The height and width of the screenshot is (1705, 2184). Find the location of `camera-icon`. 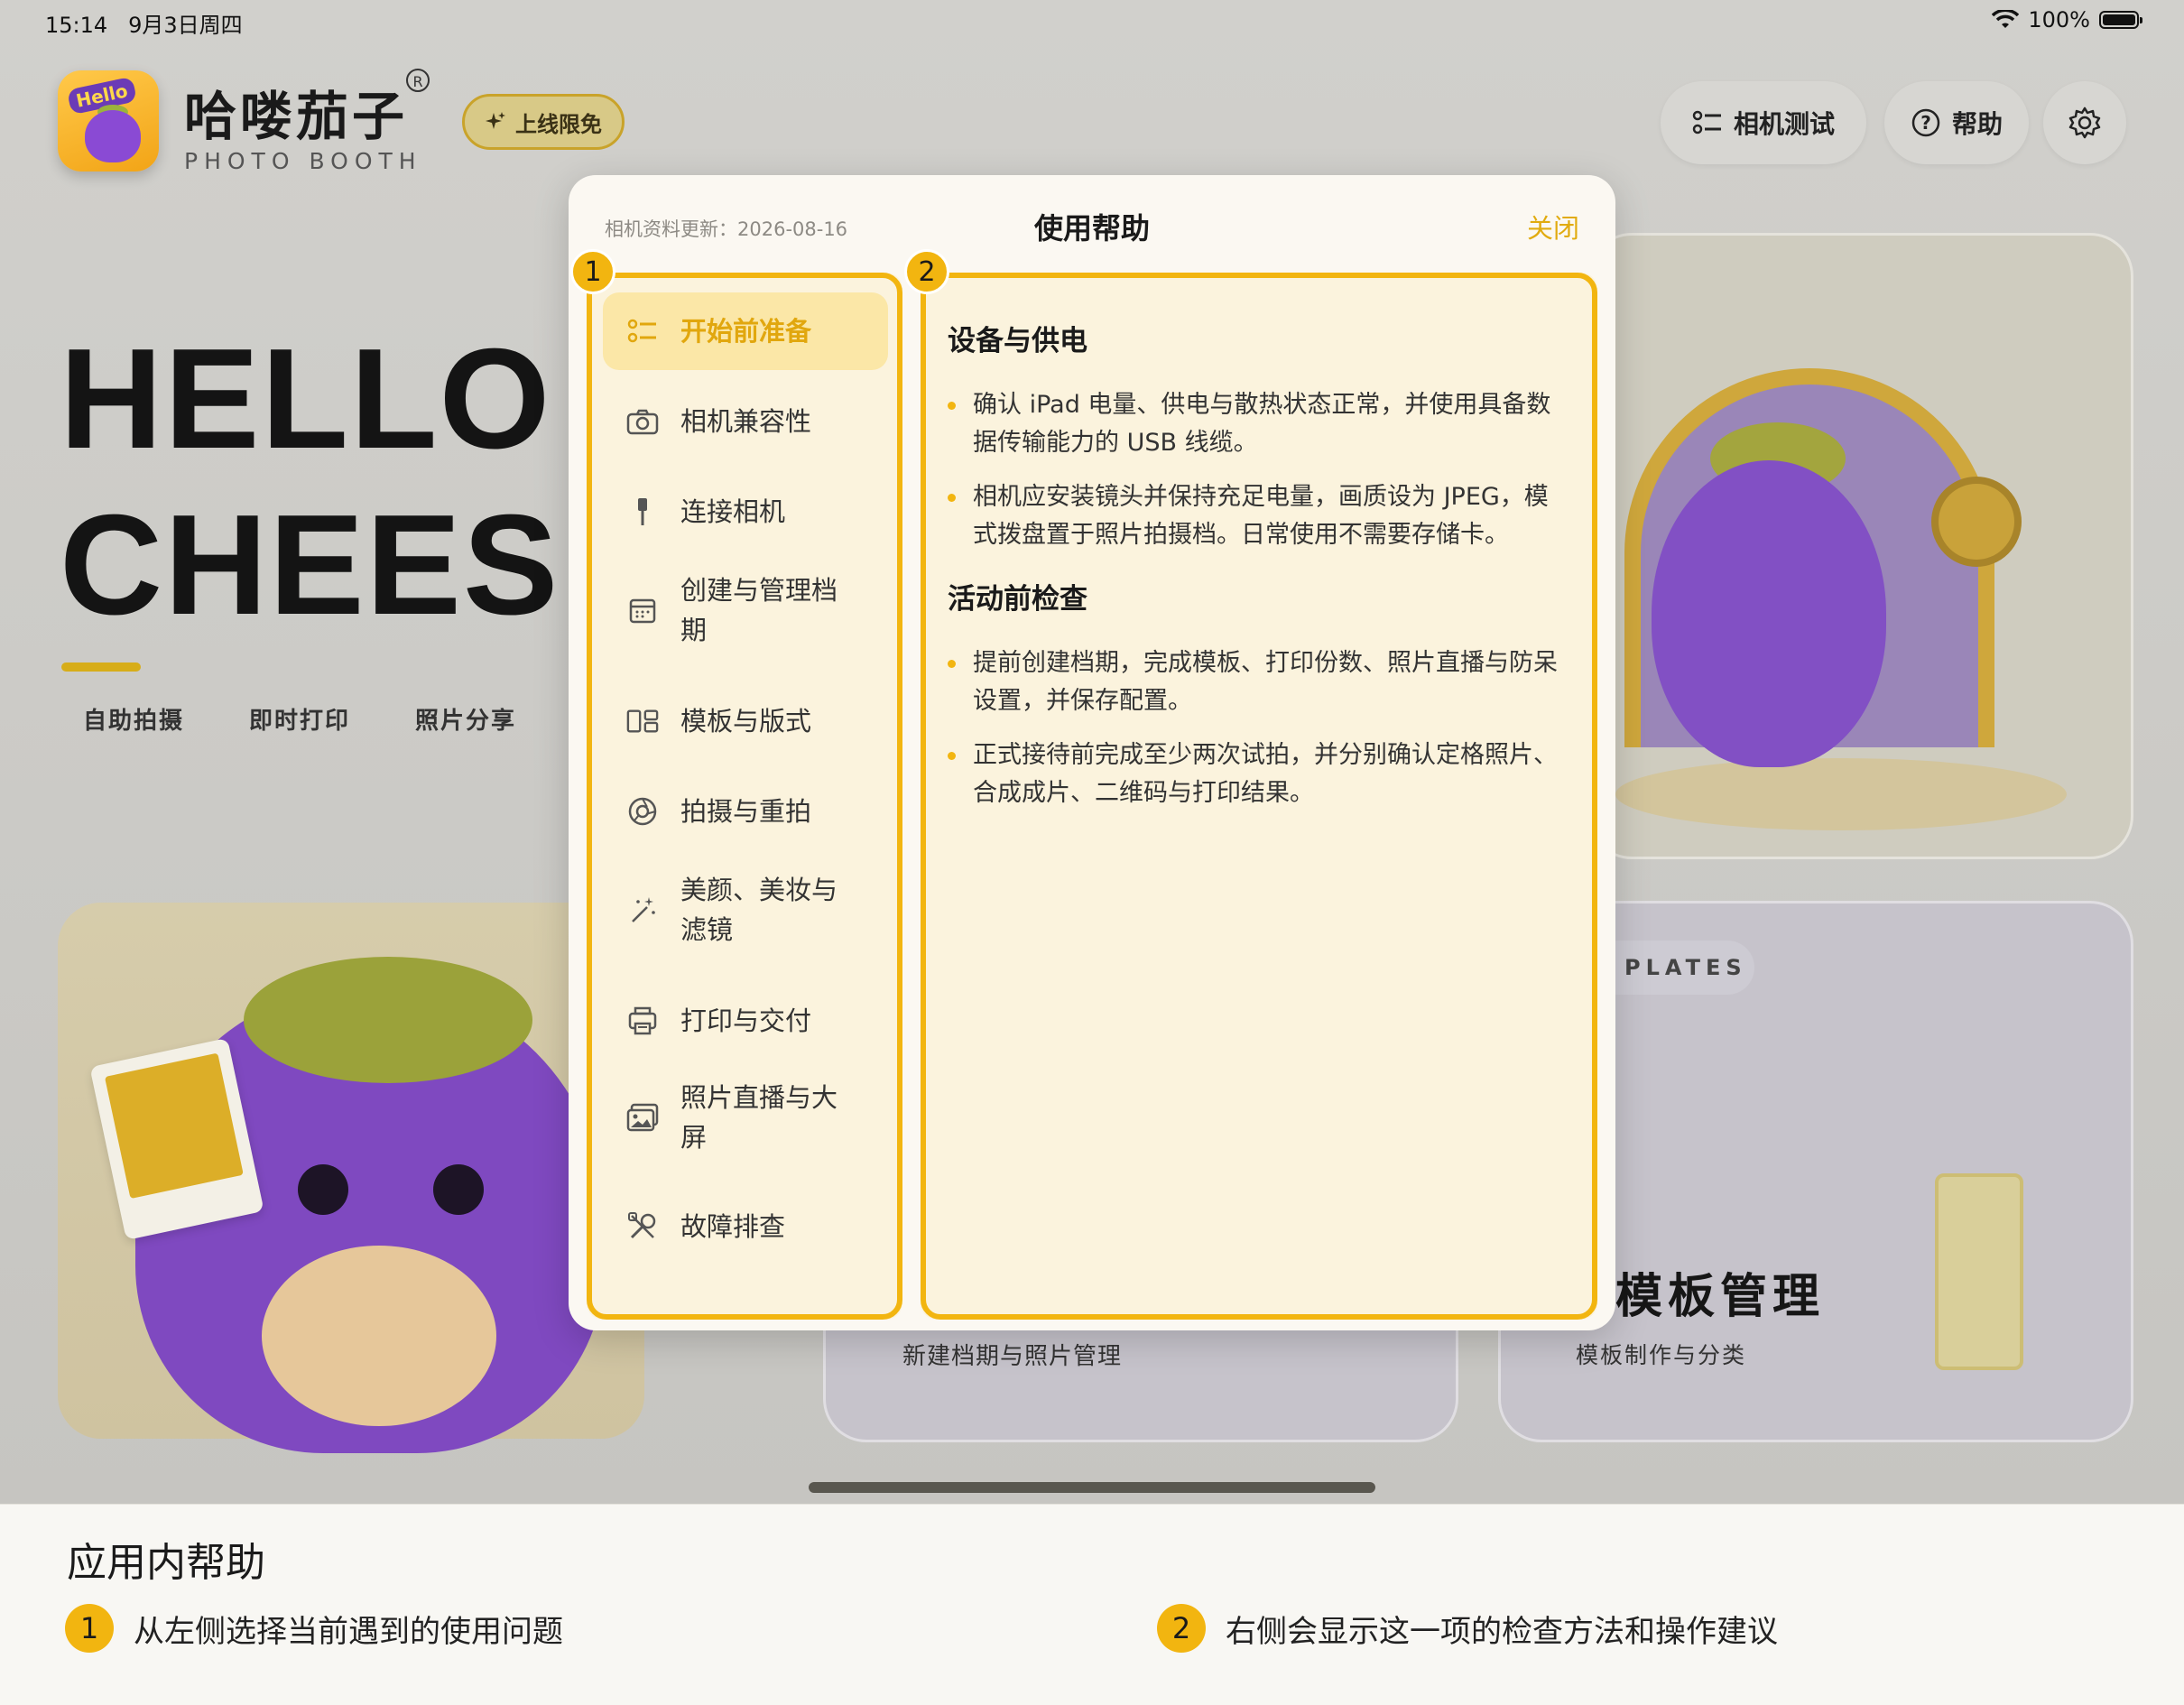

camera-icon is located at coordinates (642, 421).